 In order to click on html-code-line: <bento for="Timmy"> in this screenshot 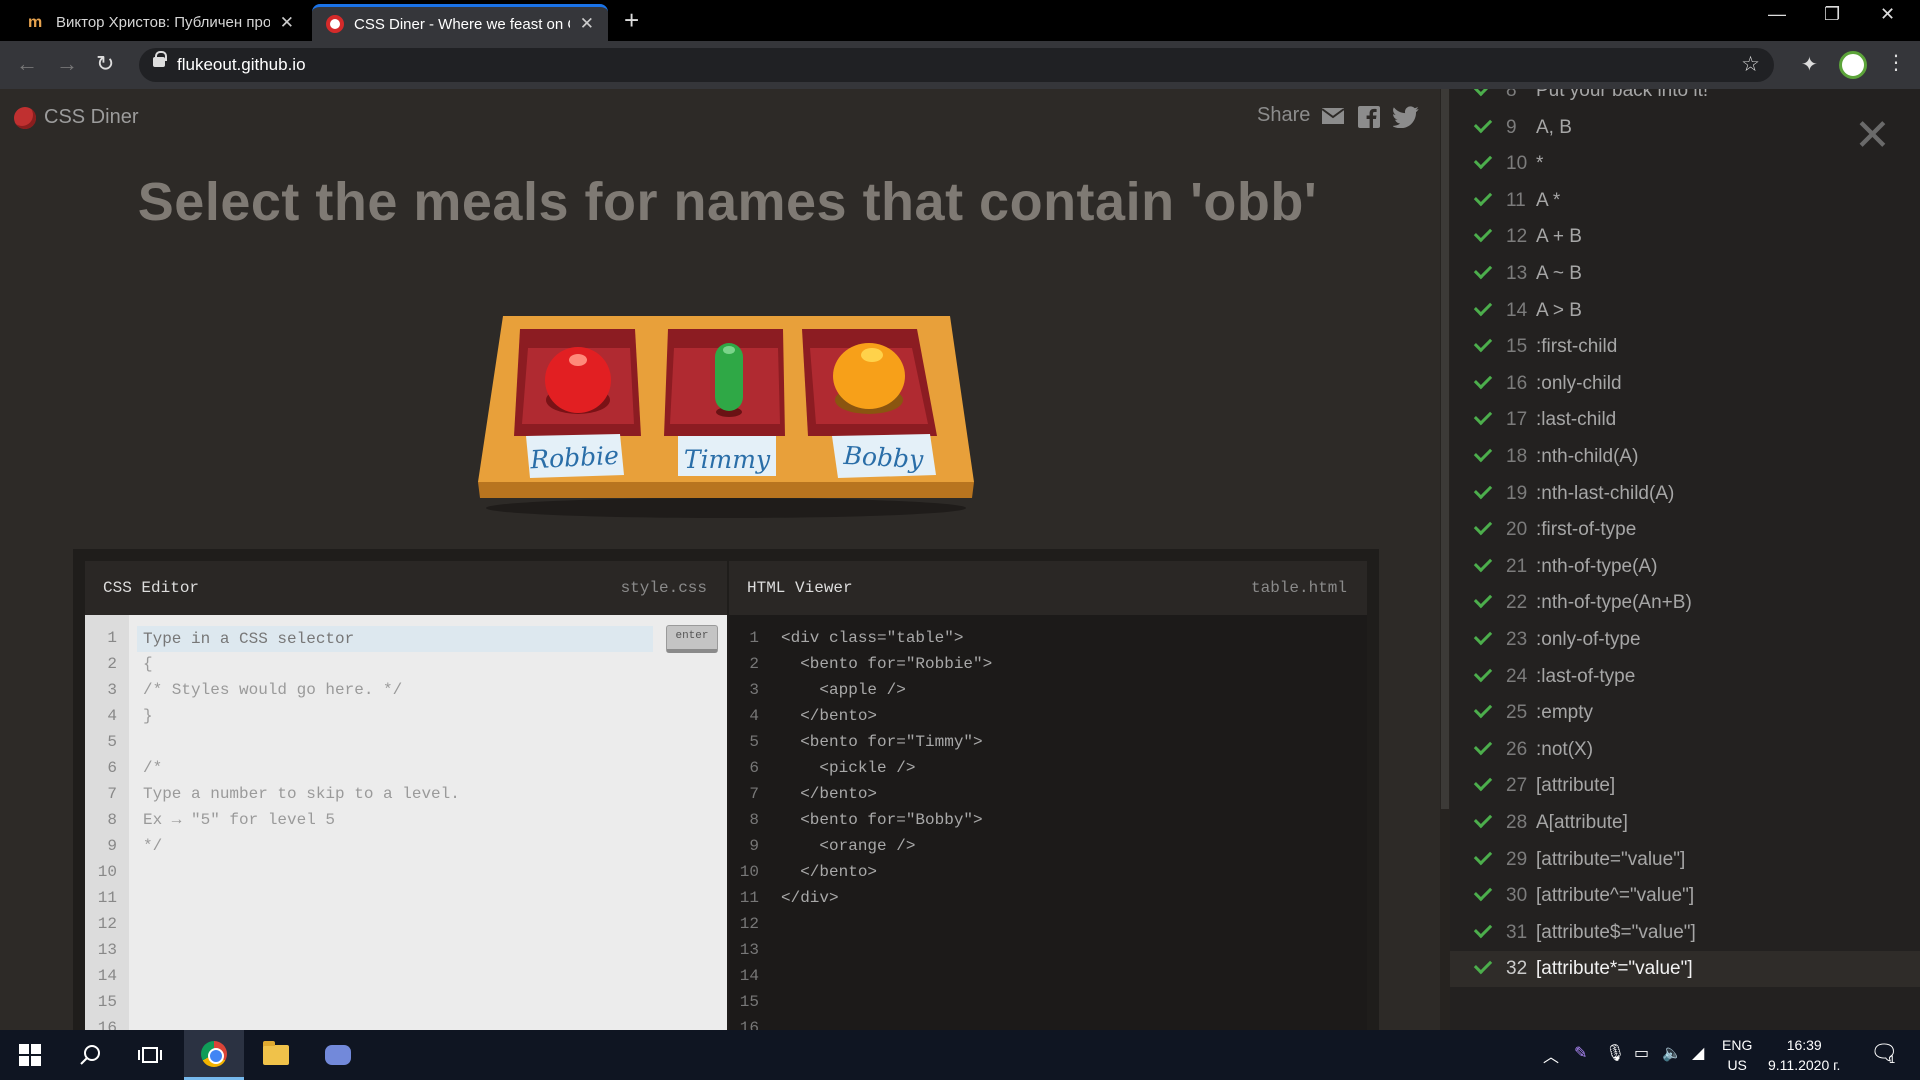, I will do `click(881, 742)`.